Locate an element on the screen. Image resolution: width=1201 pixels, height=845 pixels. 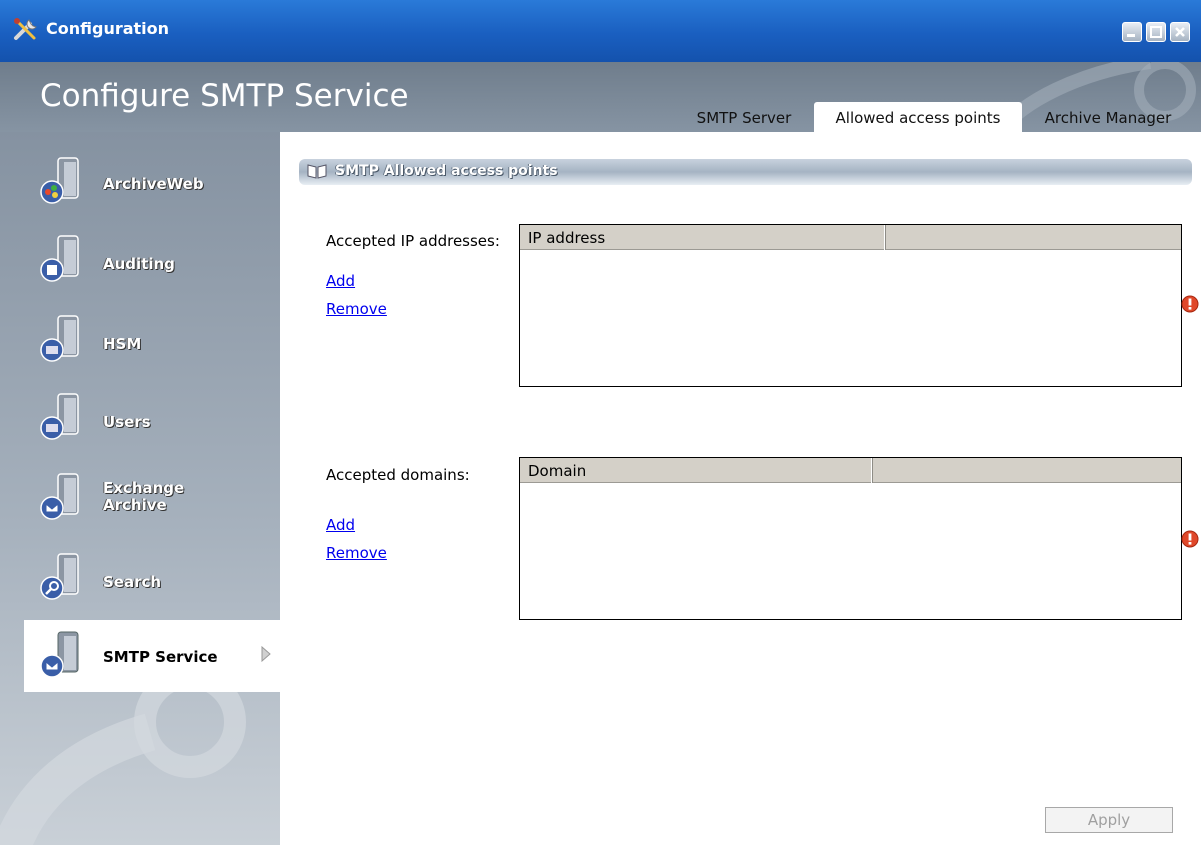
add-ip-link: Add is located at coordinates (340, 281).